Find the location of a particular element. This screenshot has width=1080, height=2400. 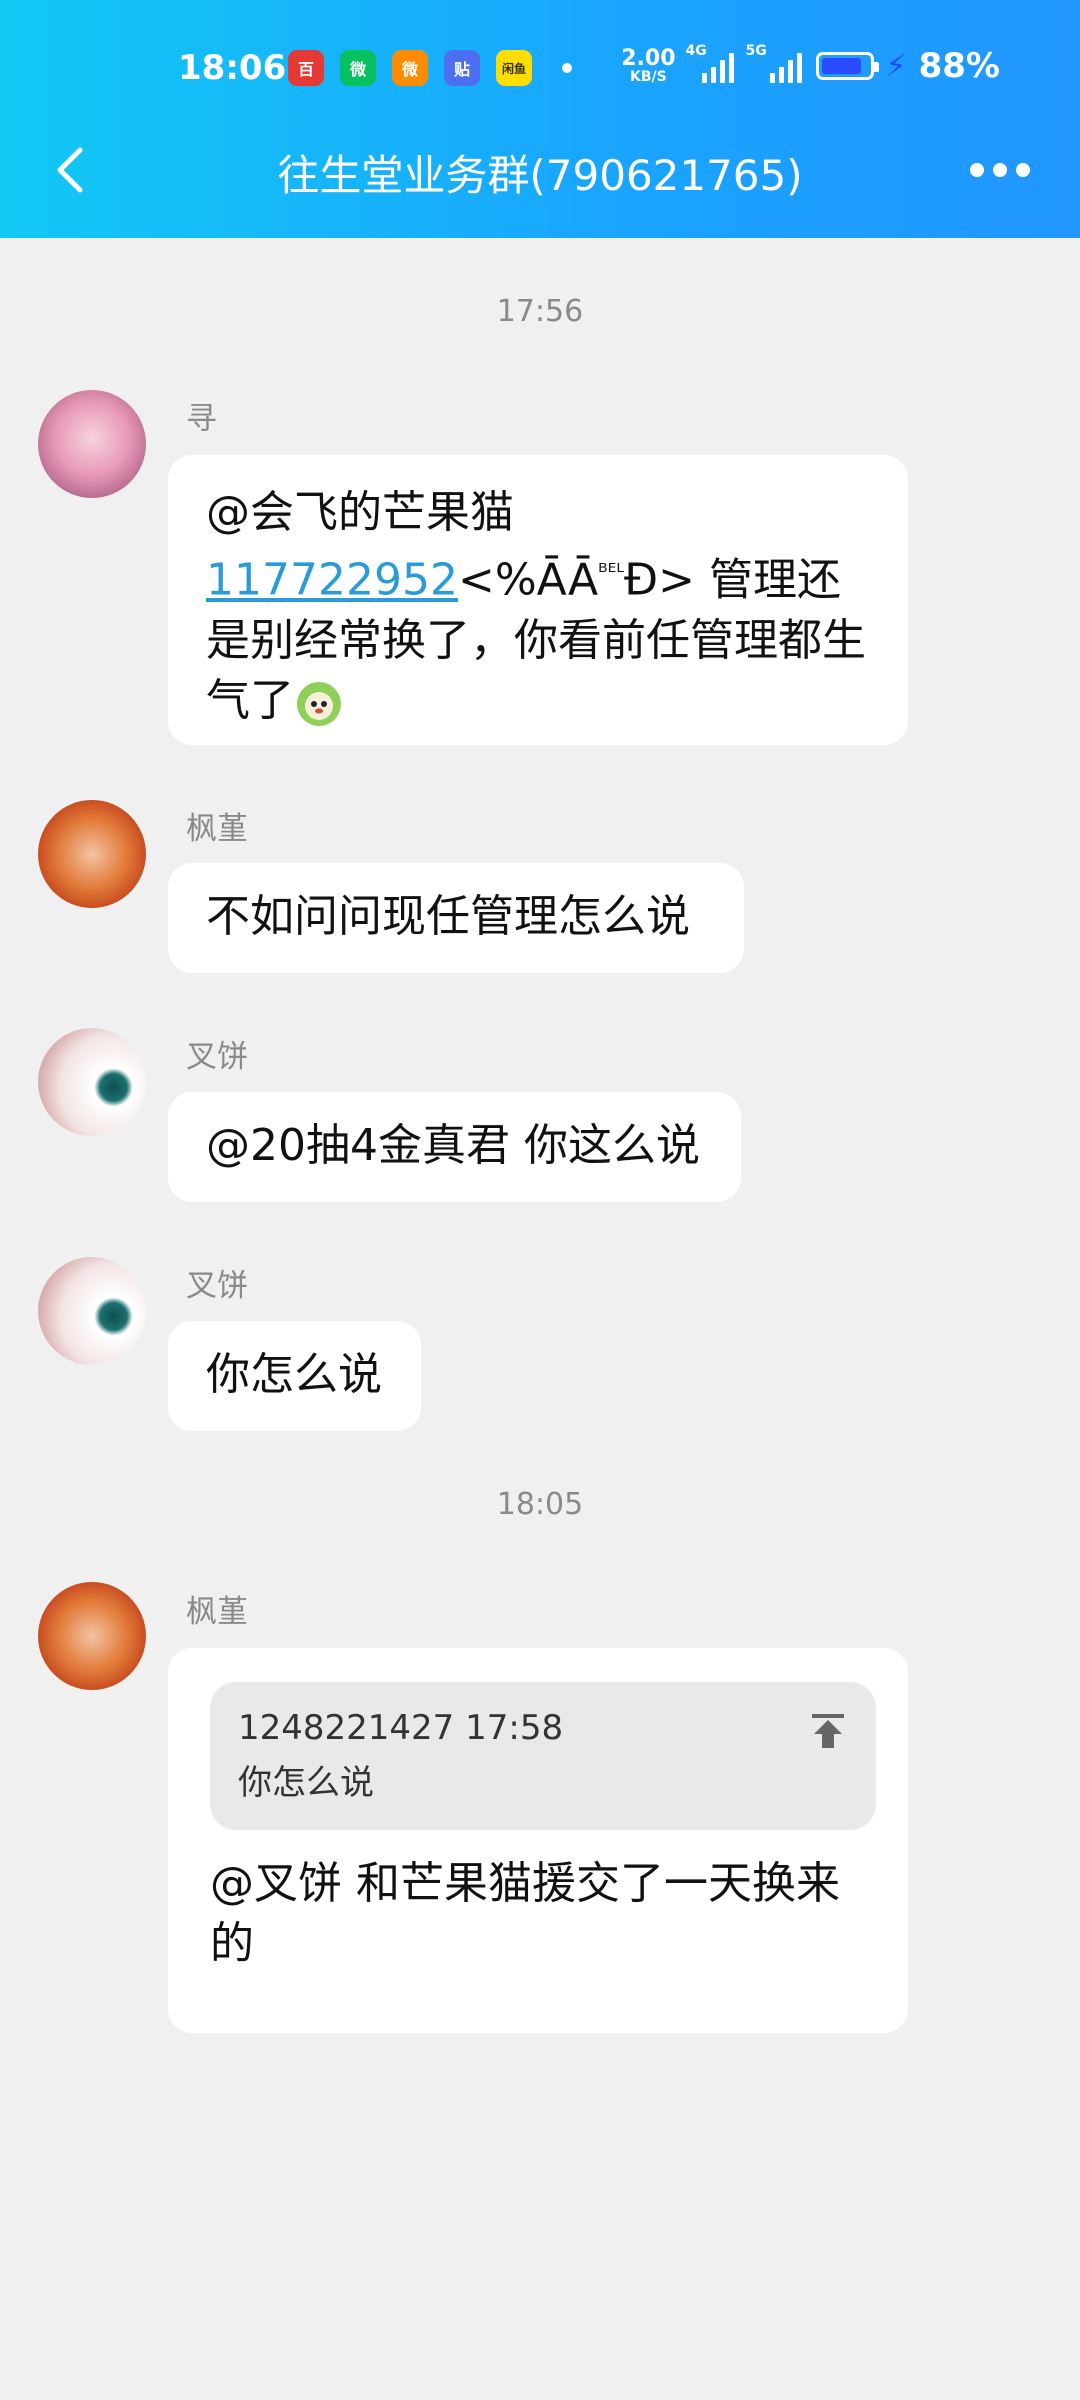

notification-icons: 百 微 微 贴 闲鱼 is located at coordinates (430, 68).